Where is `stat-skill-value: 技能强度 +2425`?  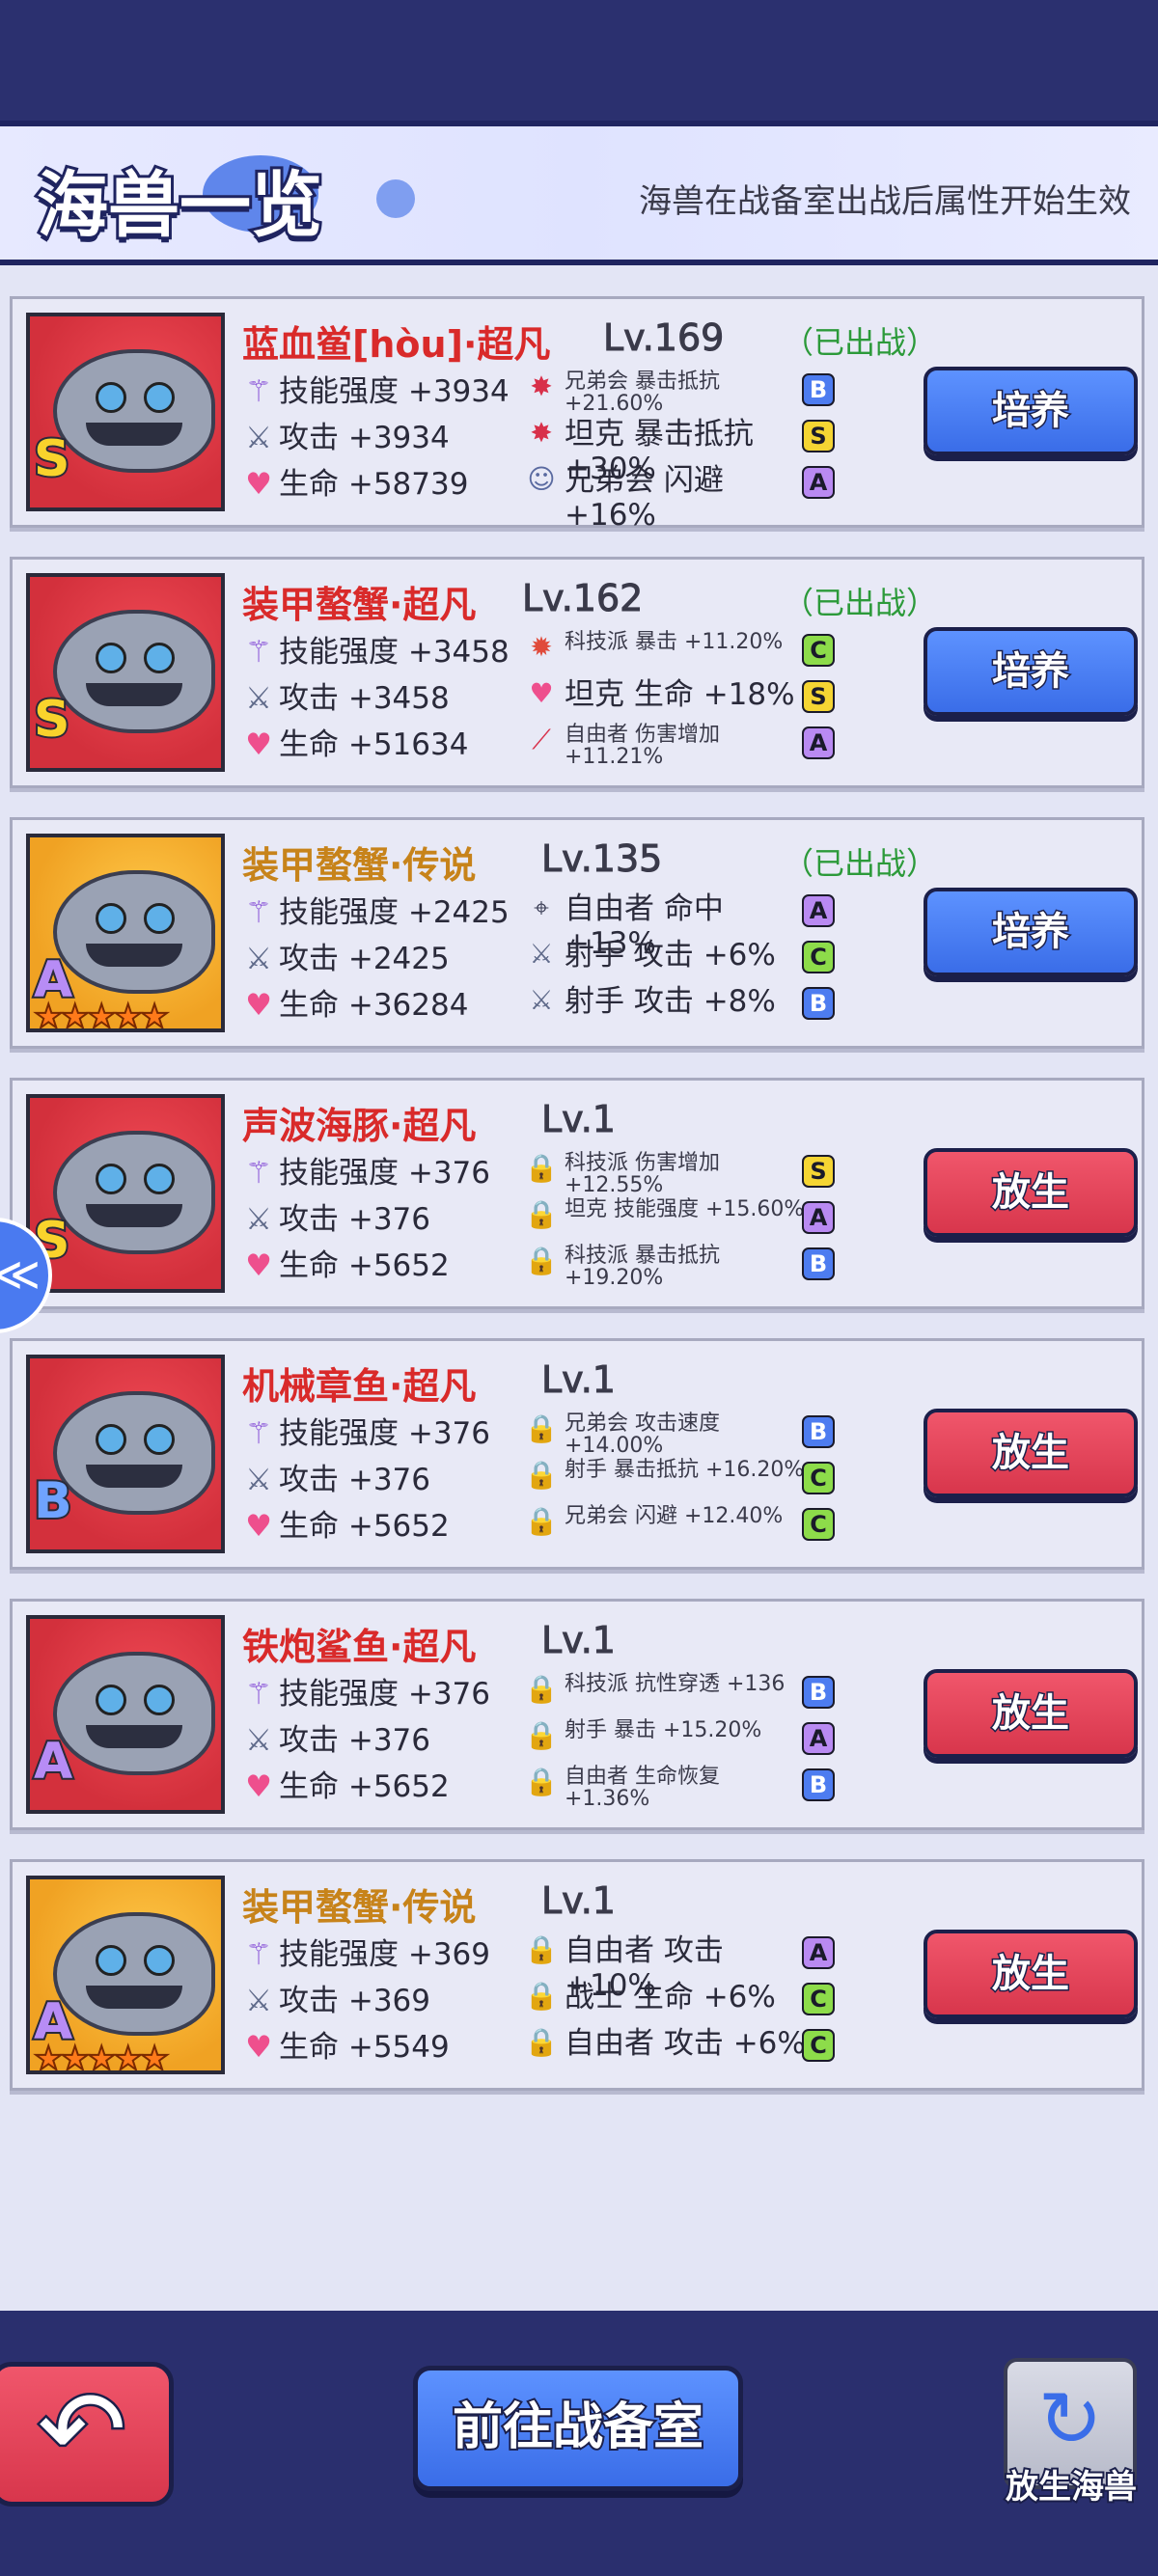 stat-skill-value: 技能强度 +2425 is located at coordinates (394, 913).